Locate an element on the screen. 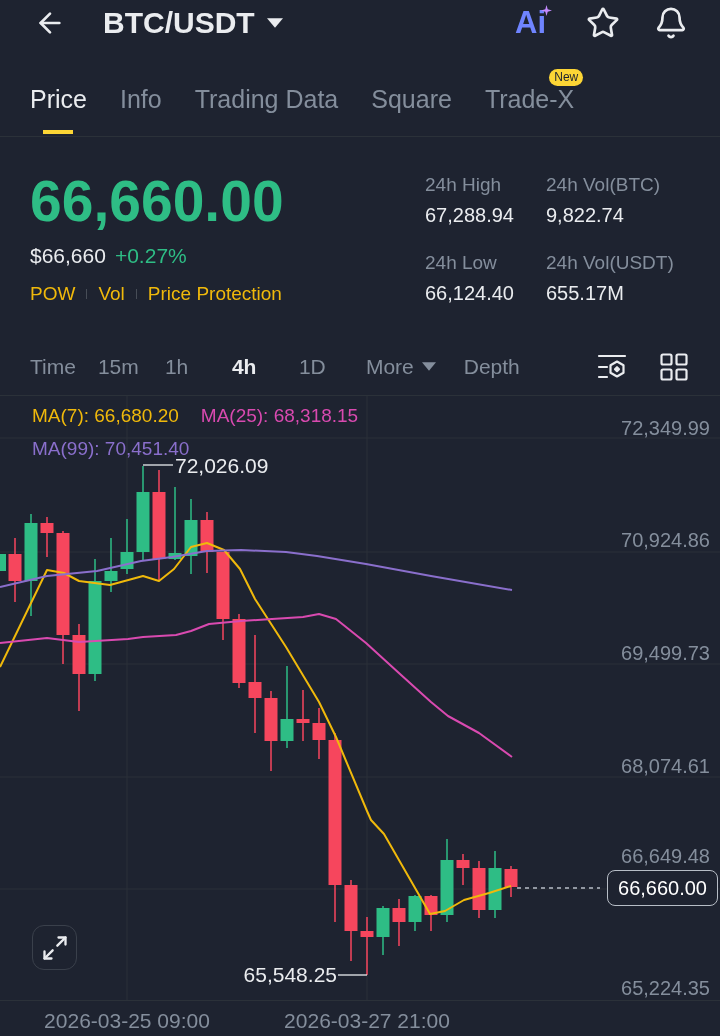 Image resolution: width=720 pixels, height=1036 pixels. stat-label: 24h High is located at coordinates (463, 185).